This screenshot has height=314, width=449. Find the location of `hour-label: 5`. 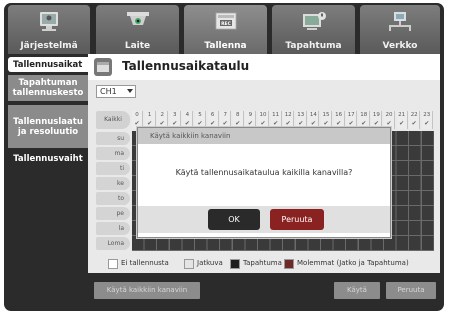

hour-label: 5 is located at coordinates (200, 115).